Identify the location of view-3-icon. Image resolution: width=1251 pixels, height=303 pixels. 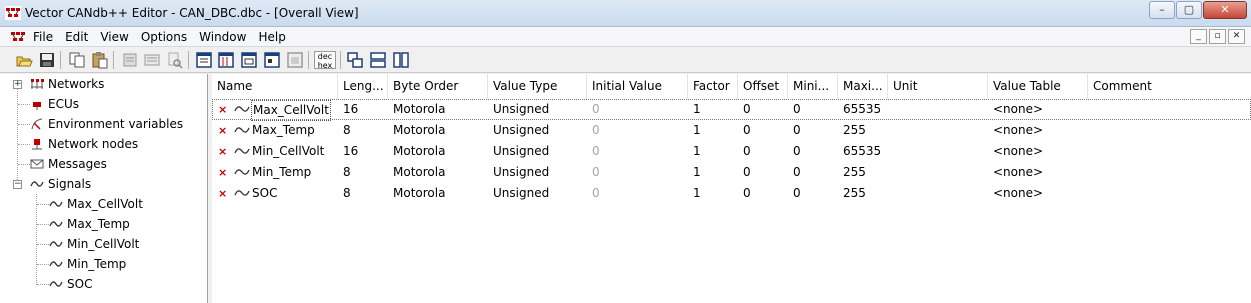
(249, 60).